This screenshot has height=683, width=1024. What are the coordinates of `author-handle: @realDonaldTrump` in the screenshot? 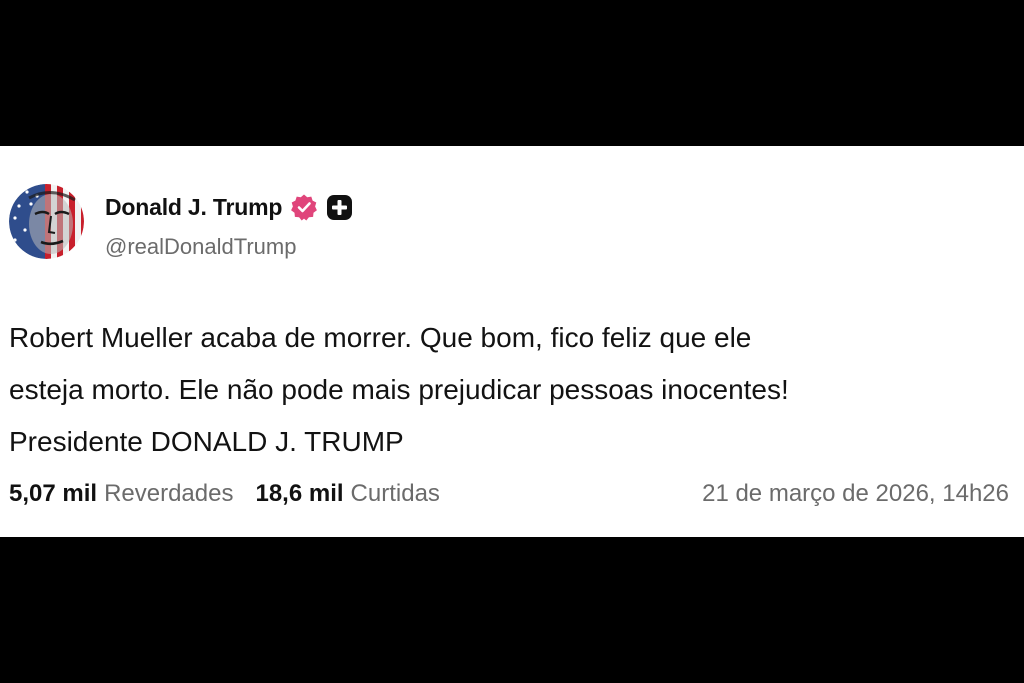 It's located at (200, 247).